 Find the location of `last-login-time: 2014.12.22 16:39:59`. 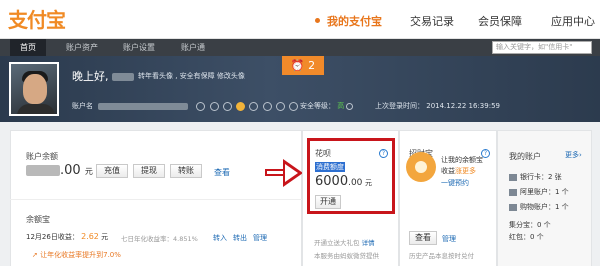

last-login-time: 2014.12.22 16:39:59 is located at coordinates (463, 106).